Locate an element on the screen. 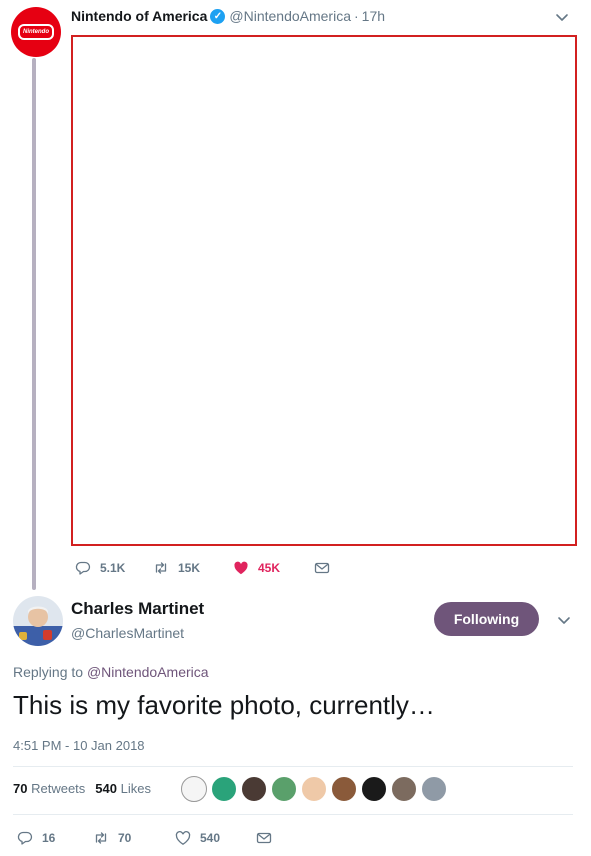 The image size is (591, 856). retweet-action: 70 is located at coordinates (112, 838).